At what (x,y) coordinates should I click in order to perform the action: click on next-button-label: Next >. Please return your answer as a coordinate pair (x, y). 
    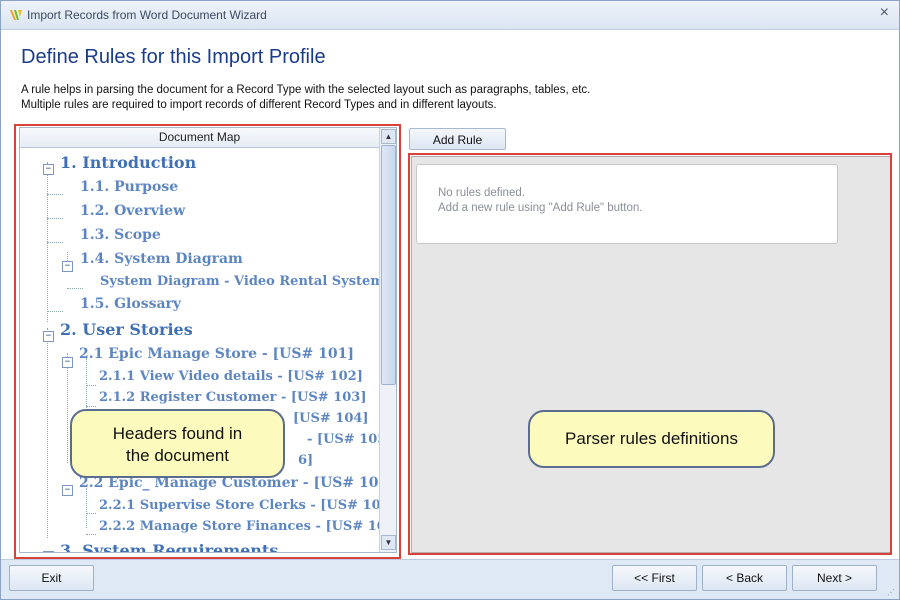
    Looking at the image, I should click on (834, 578).